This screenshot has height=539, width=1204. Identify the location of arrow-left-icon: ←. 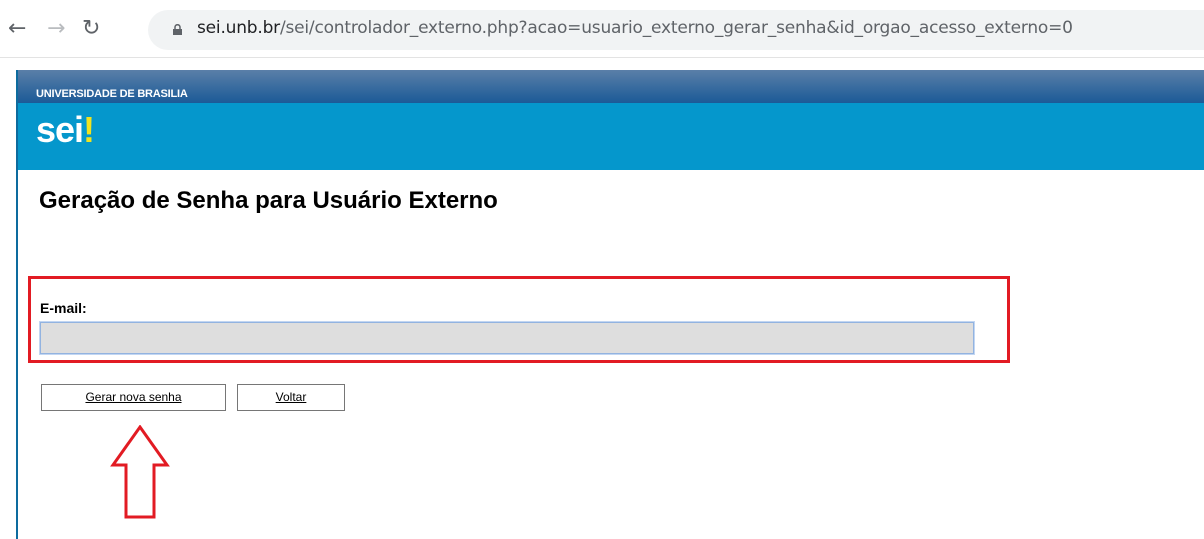
(17, 29).